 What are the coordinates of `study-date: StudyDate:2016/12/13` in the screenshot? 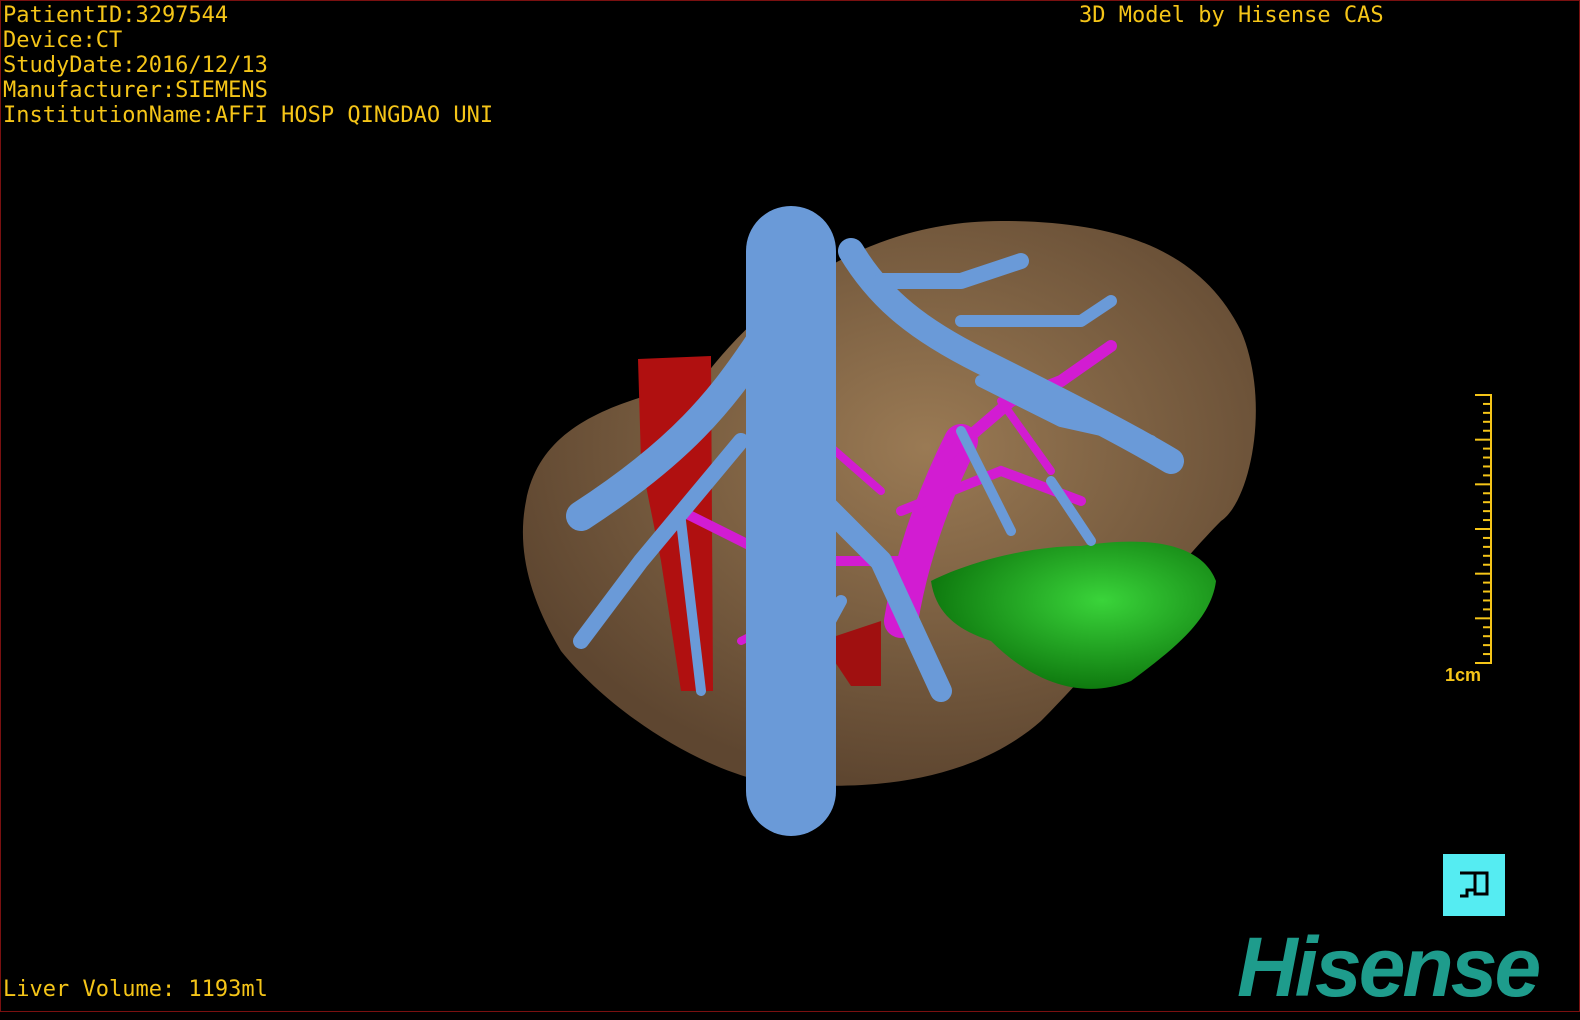 It's located at (135, 65).